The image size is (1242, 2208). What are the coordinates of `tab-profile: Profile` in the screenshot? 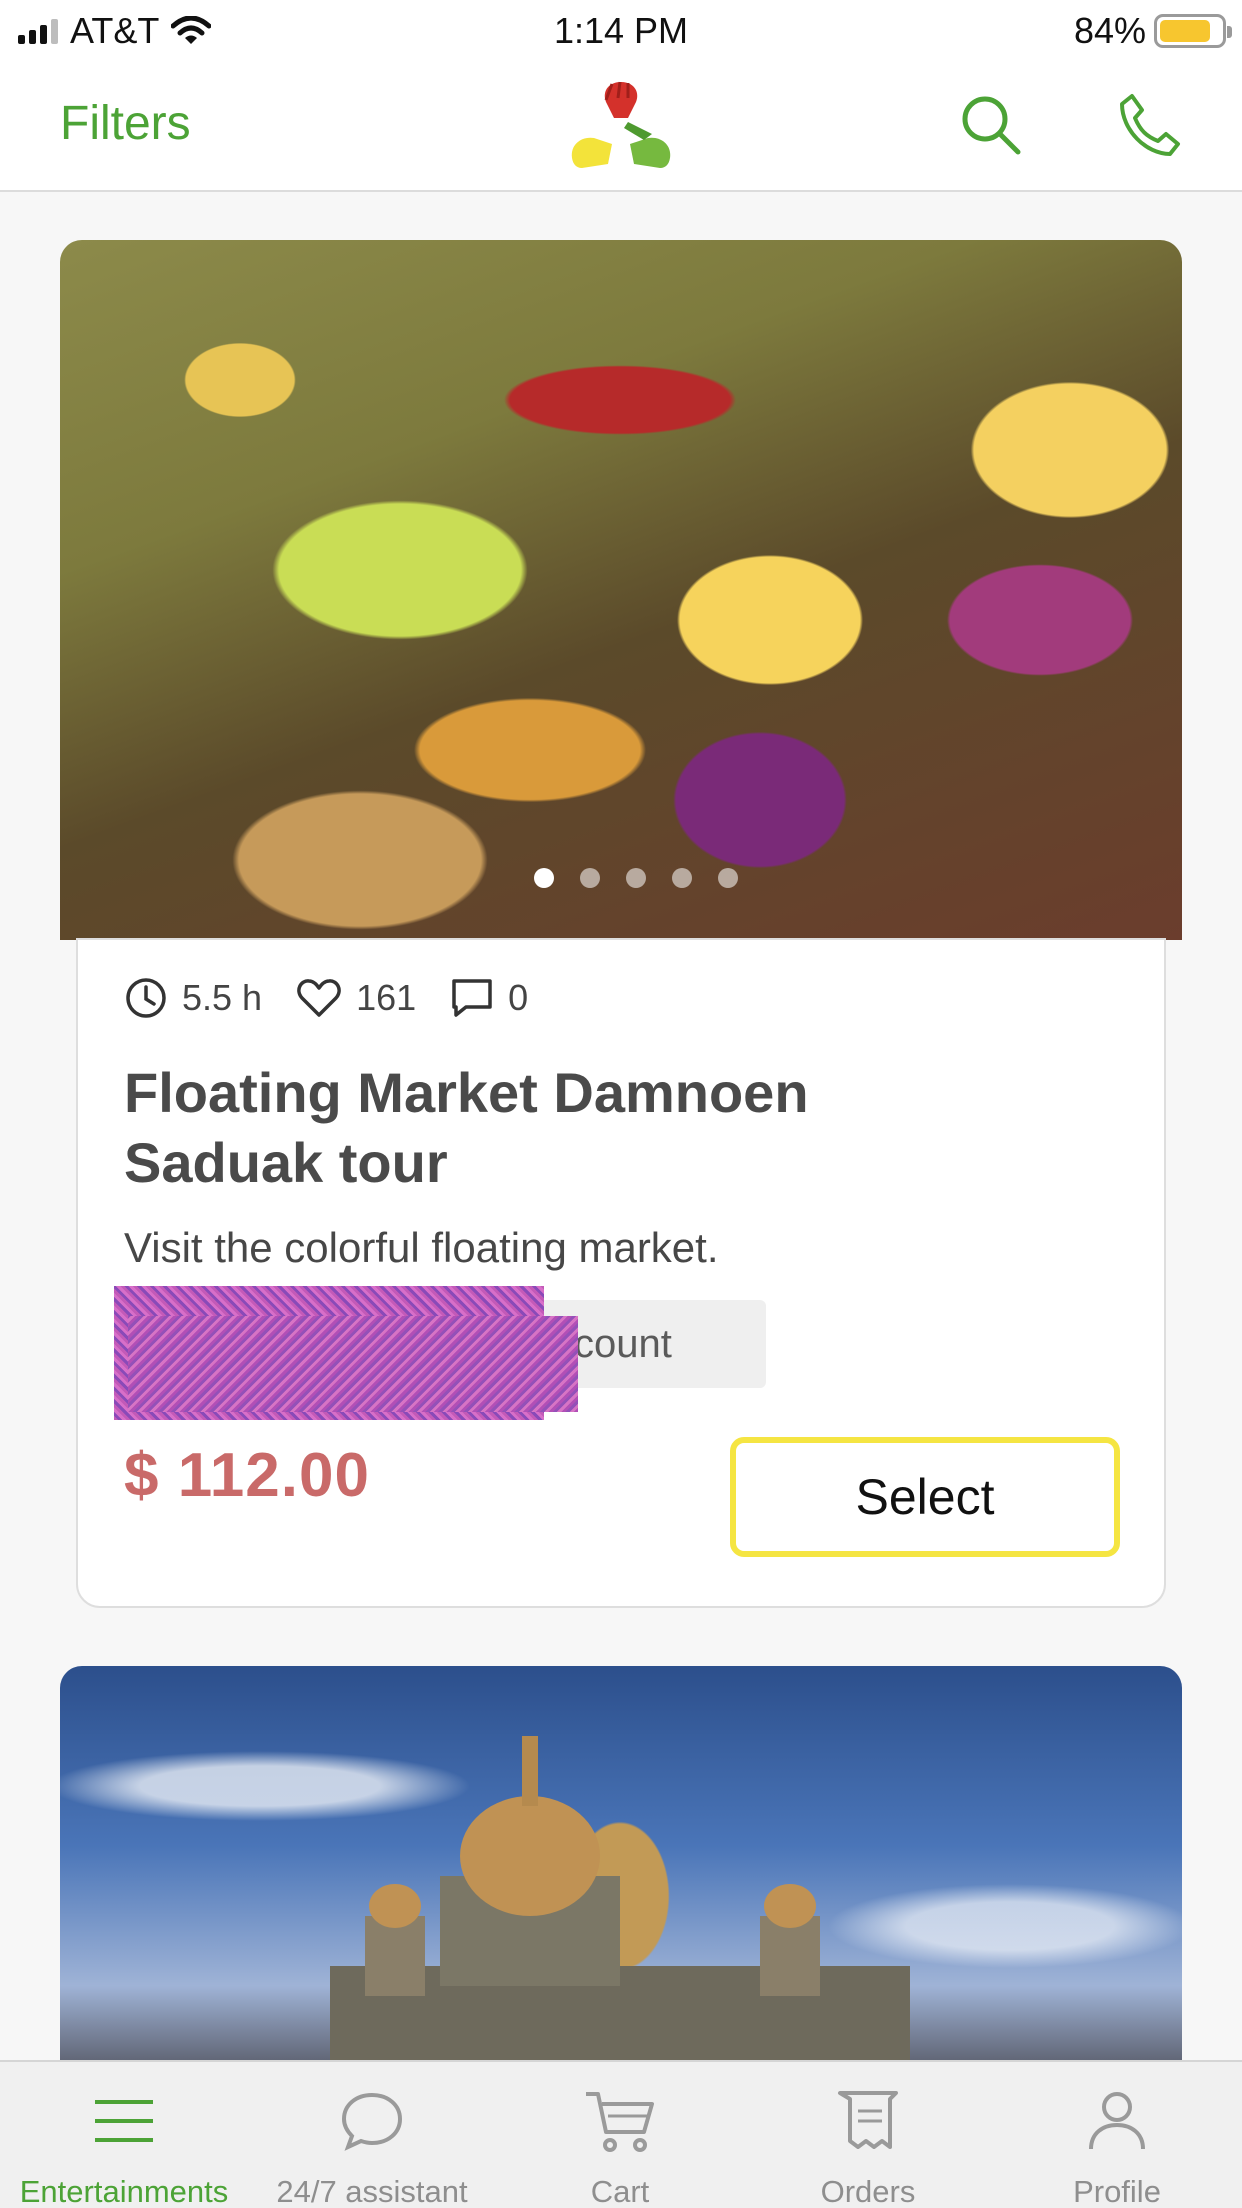 It's located at (1117, 2135).